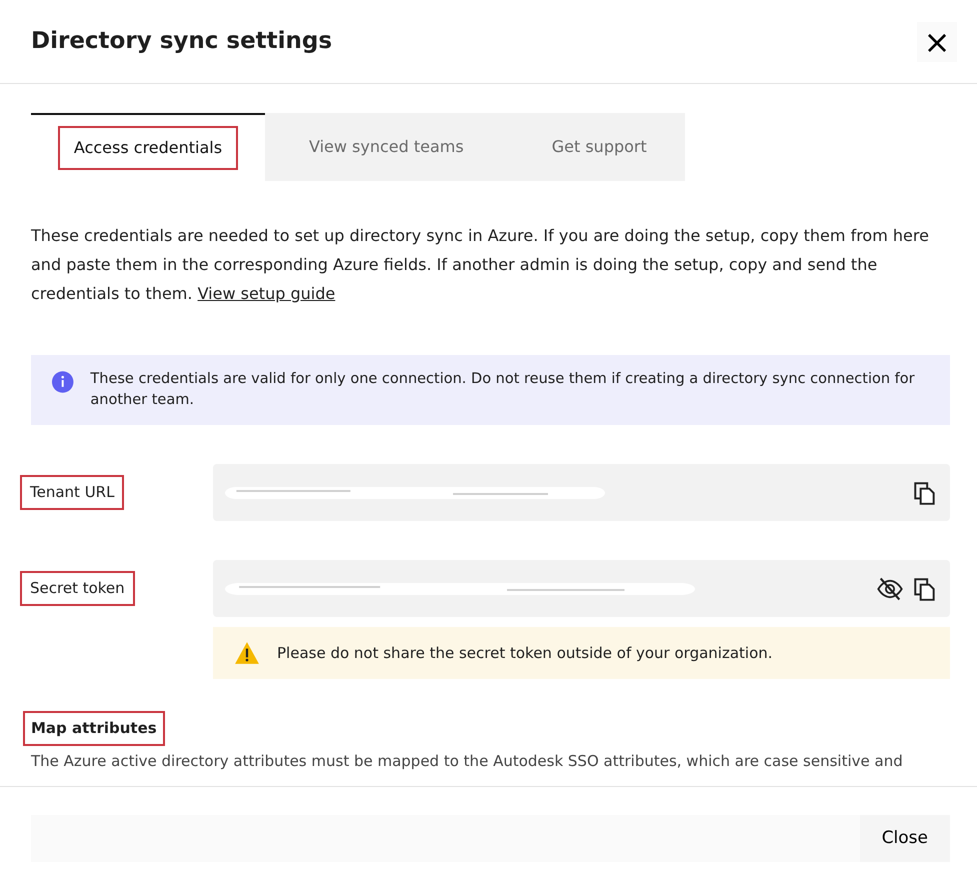  What do you see at coordinates (480, 265) in the screenshot?
I see `intro-paragraph: These credentials are needed to set up directory sync in Azure. If you are doing the setup, copy them from here and paste them in the corresponding Azure fields. If another admin is doing the setup, copy and send the credentials to them. View setup guide` at bounding box center [480, 265].